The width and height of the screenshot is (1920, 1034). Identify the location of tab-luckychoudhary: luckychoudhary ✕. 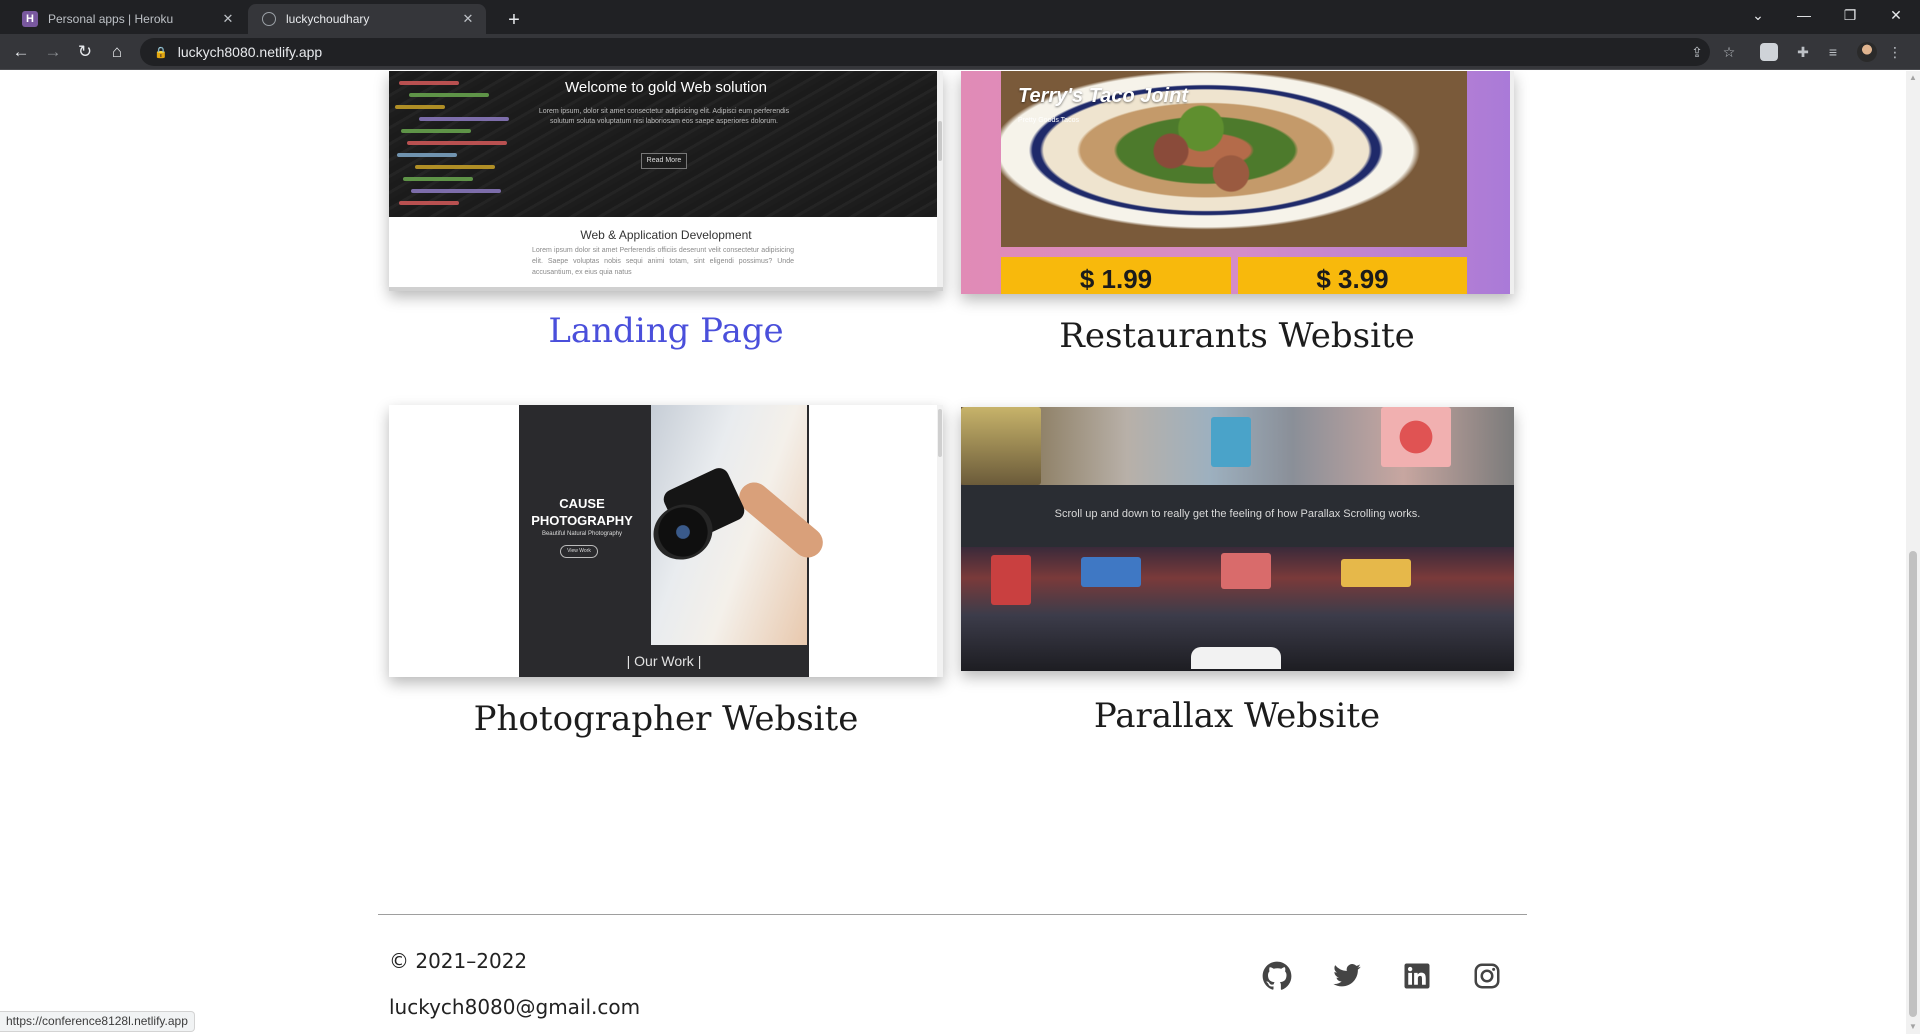
(367, 19).